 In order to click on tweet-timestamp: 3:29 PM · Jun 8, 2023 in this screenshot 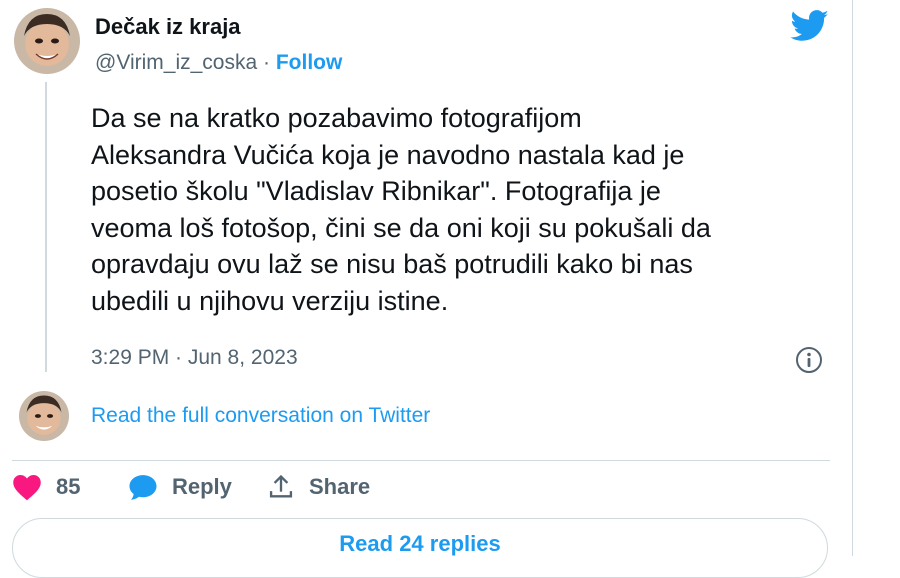, I will do `click(194, 358)`.